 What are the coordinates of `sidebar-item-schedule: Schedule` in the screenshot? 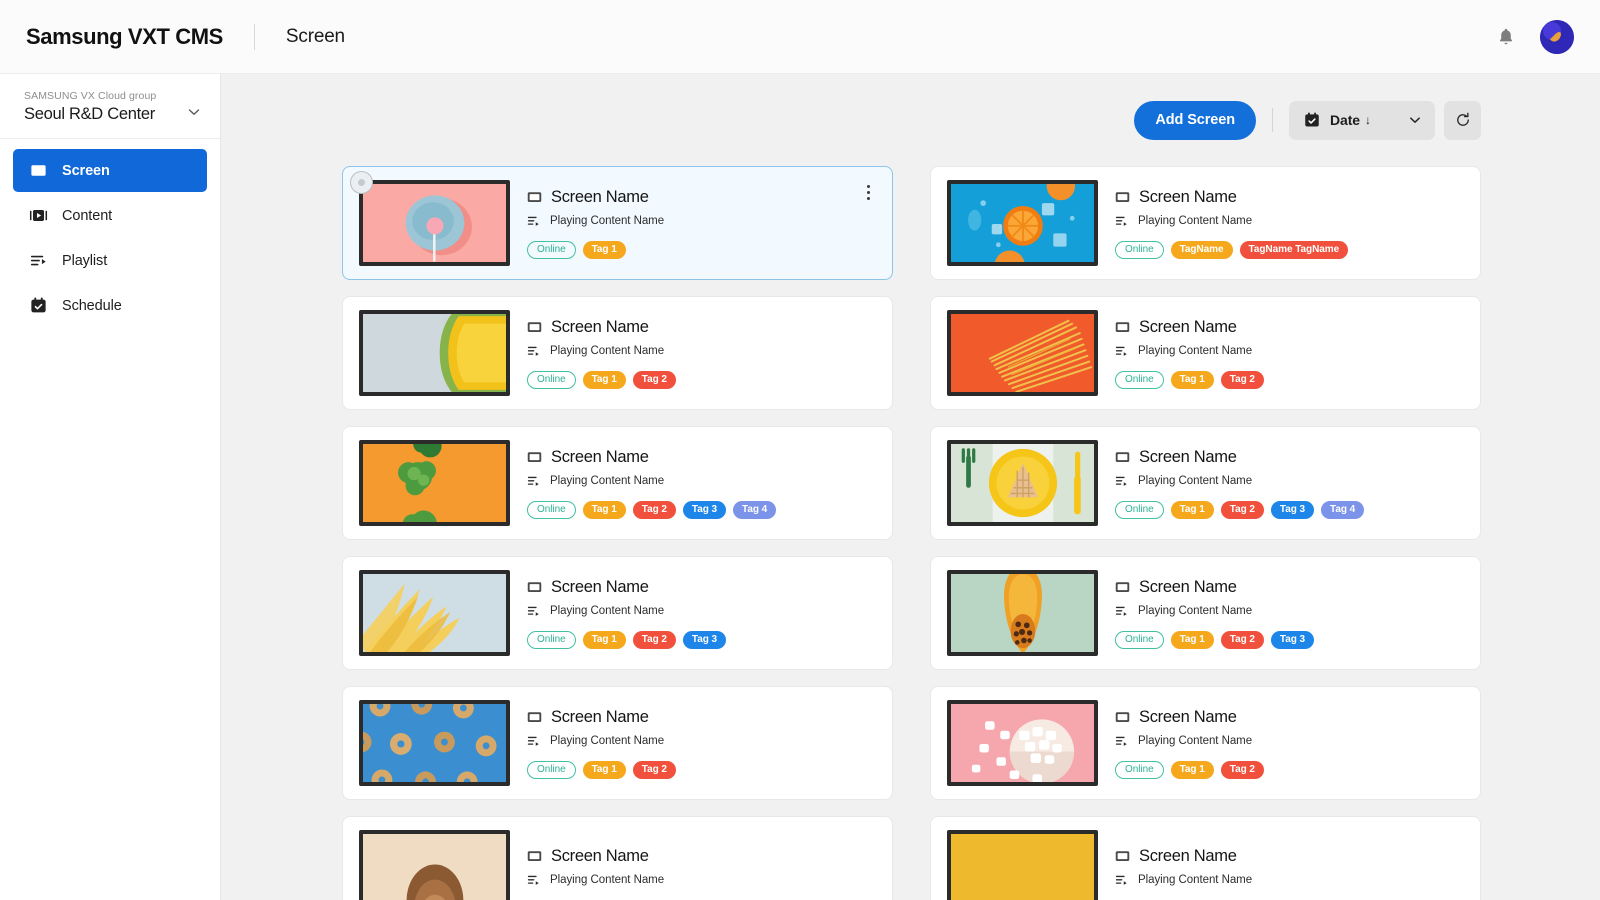 It's located at (110, 305).